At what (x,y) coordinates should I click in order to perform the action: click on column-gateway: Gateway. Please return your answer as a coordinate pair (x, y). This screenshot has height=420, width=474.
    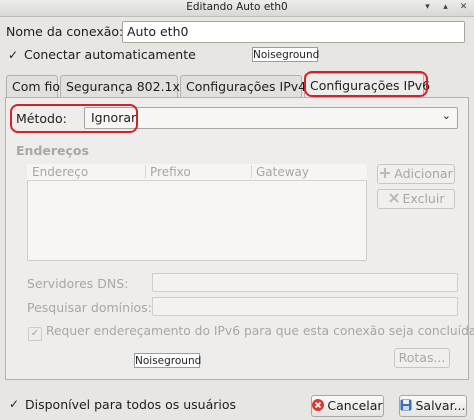
    Looking at the image, I should click on (283, 172).